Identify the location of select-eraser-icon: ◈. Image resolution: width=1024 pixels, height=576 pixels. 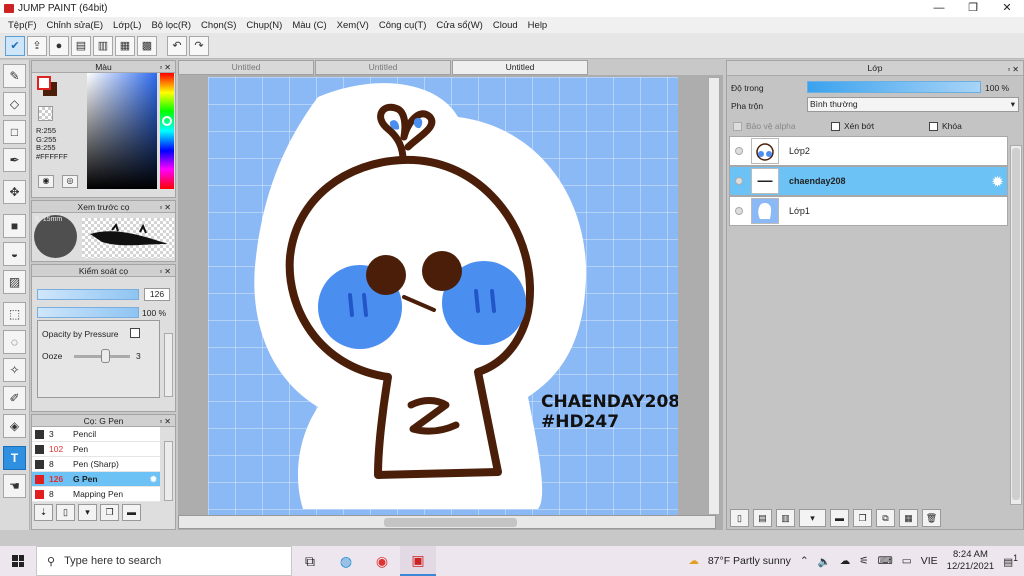
(14, 426).